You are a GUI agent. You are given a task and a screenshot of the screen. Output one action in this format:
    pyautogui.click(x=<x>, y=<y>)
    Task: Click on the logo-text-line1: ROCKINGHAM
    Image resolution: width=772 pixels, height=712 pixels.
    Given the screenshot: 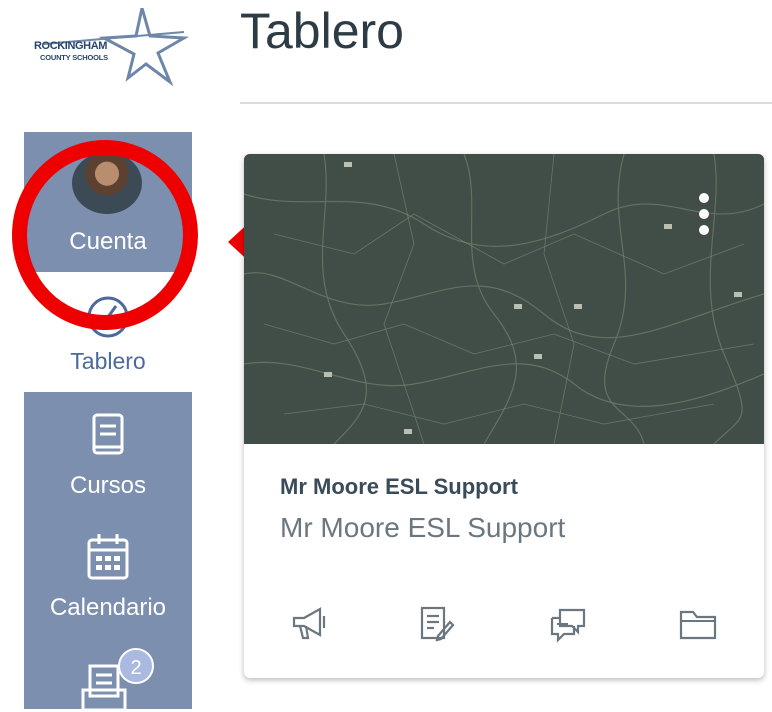 What is the action you would take?
    pyautogui.click(x=70, y=46)
    